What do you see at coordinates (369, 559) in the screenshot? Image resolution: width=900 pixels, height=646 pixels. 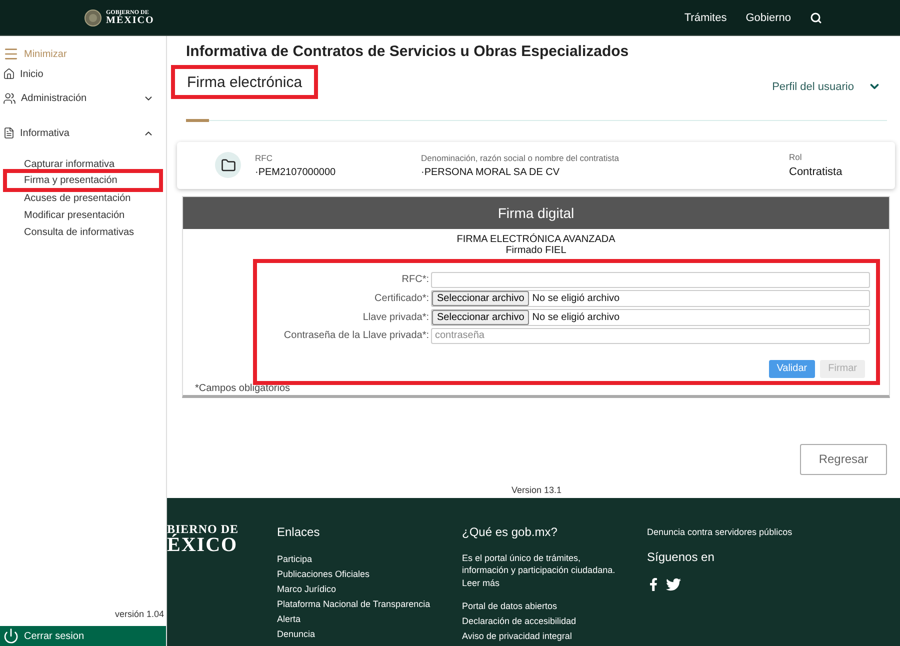 I see `footer-link: Participa` at bounding box center [369, 559].